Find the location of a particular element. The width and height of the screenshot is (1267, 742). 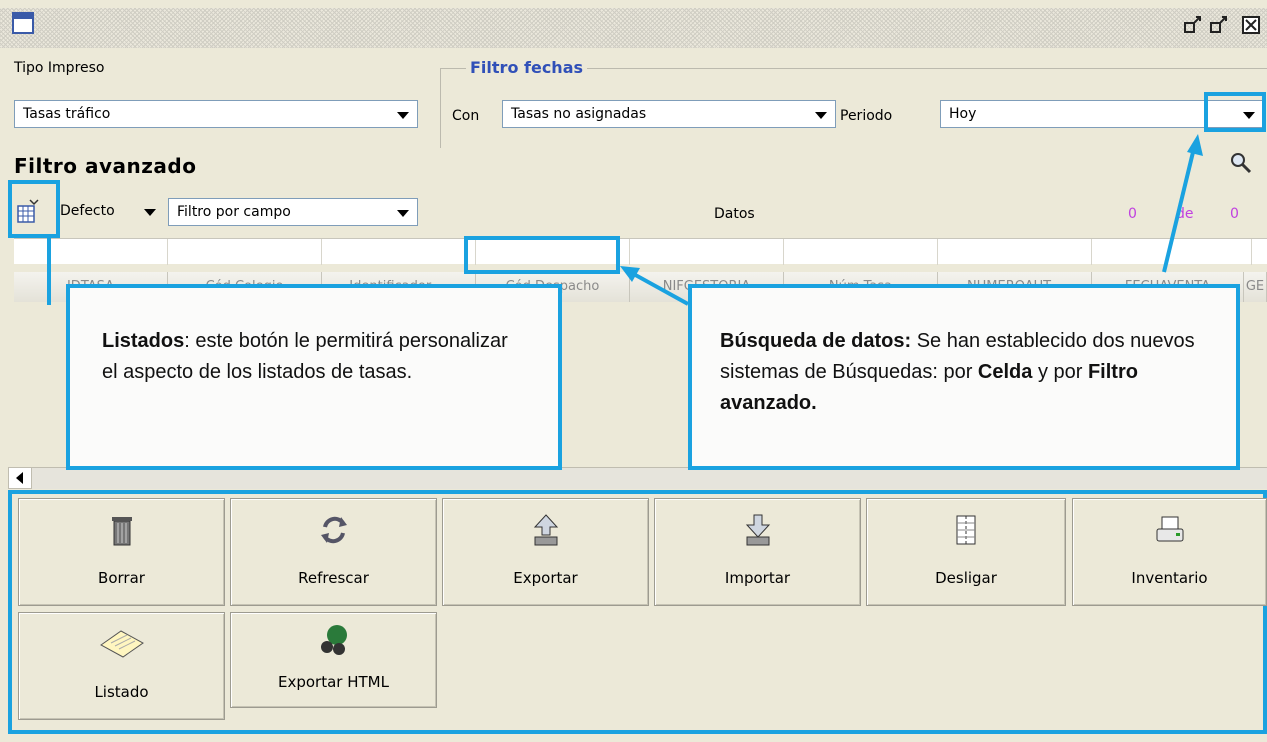

exportar-html-label: Exportar HTML is located at coordinates (333, 682).